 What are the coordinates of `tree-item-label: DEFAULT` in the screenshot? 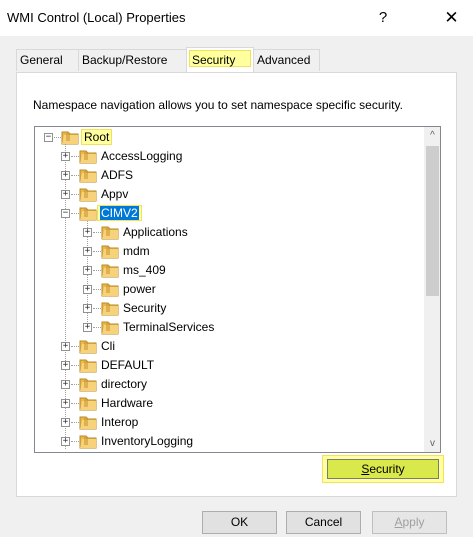 It's located at (128, 365).